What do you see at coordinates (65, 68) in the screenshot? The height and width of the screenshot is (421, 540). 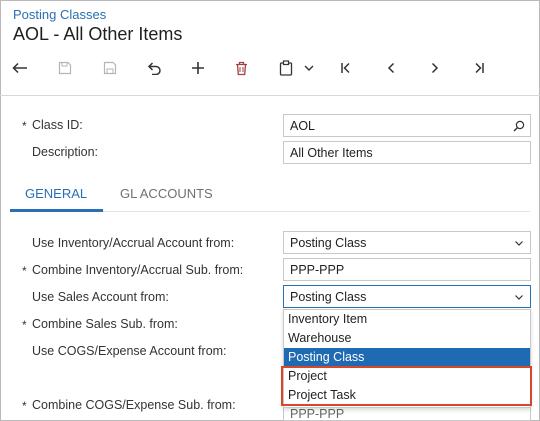 I see `save-close-icon` at bounding box center [65, 68].